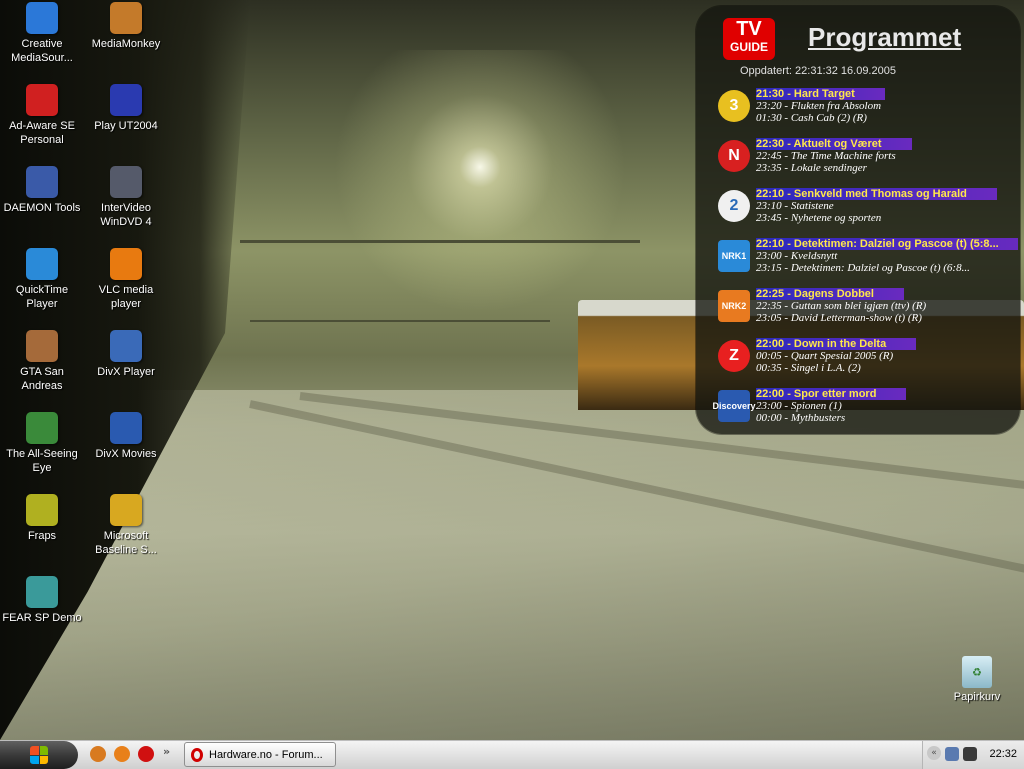 Image resolution: width=1024 pixels, height=769 pixels. What do you see at coordinates (887, 406) in the screenshot?
I see `tv-upcoming-program: 23:00 - Spionen (1)` at bounding box center [887, 406].